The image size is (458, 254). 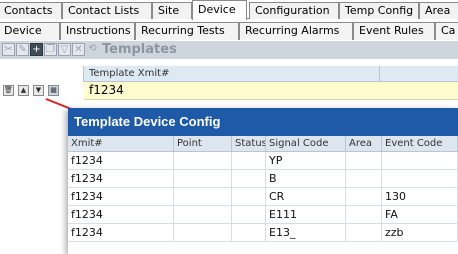 What do you see at coordinates (306, 197) in the screenshot?
I see `signal-code-cell: CR` at bounding box center [306, 197].